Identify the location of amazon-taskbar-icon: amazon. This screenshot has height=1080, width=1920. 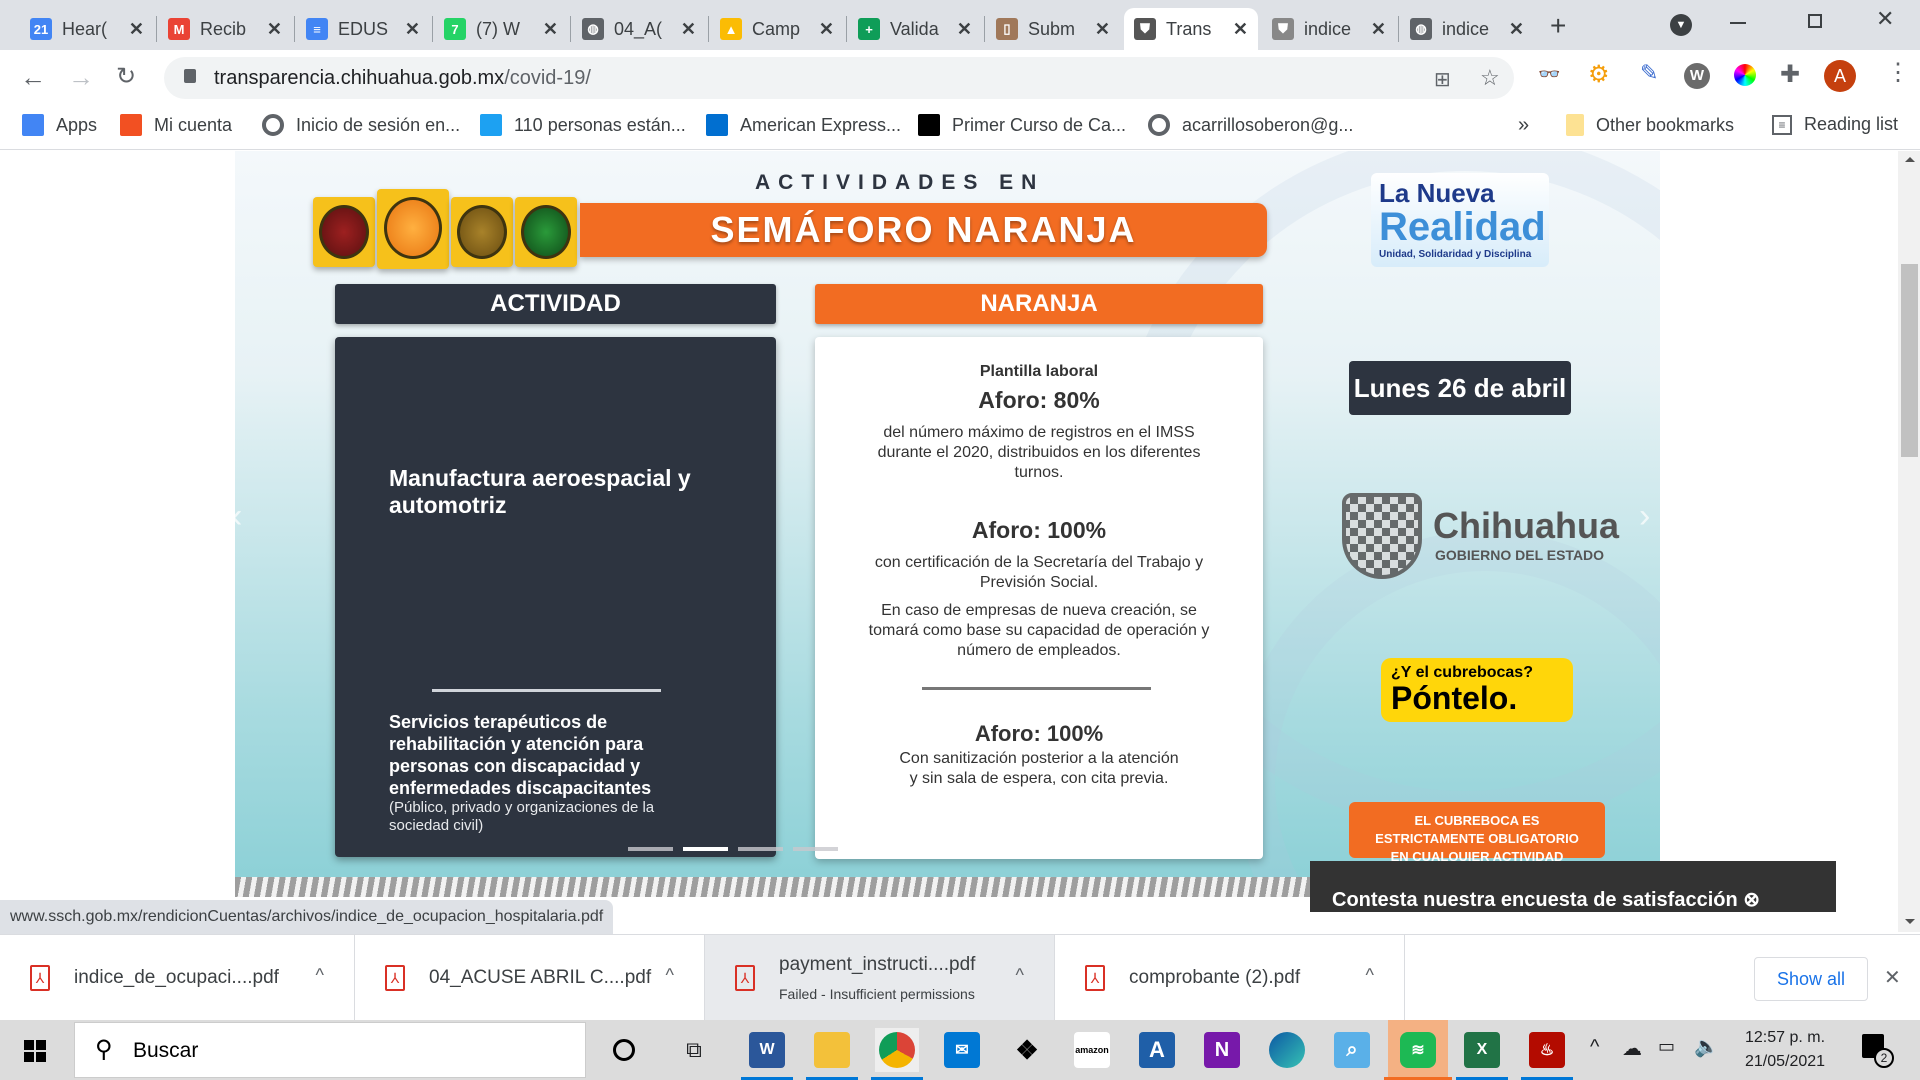
(1092, 1050).